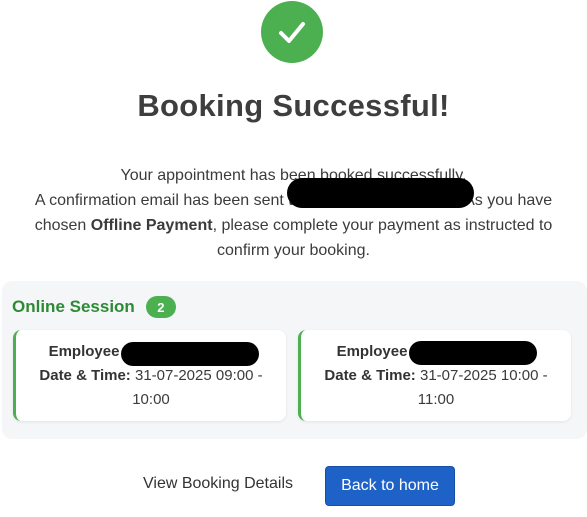  Describe the element at coordinates (218, 484) in the screenshot. I see `view-booking-details-link: View Booking Details` at that location.